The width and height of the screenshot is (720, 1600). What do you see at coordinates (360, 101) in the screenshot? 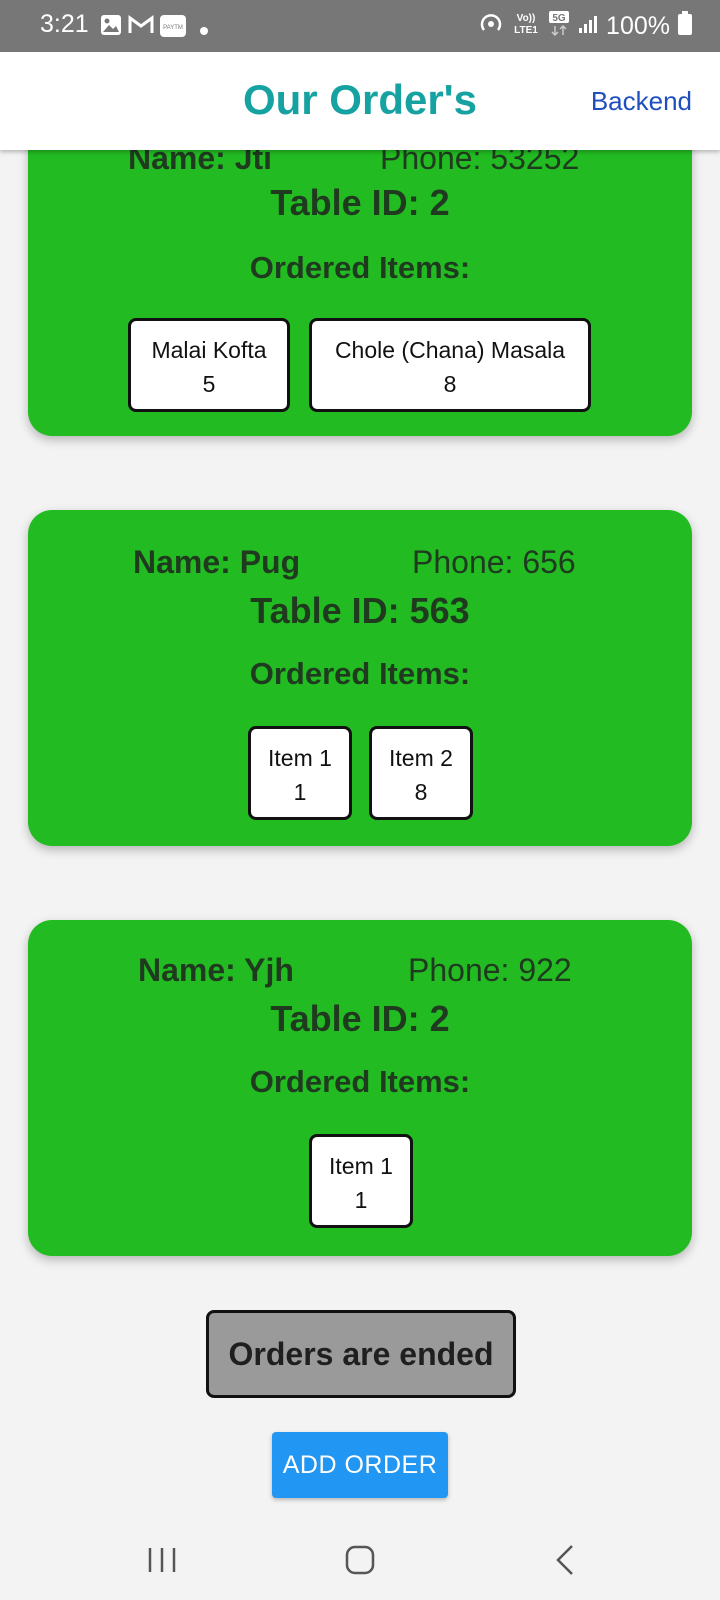
I see `app-header: Our Order's Backend` at bounding box center [360, 101].